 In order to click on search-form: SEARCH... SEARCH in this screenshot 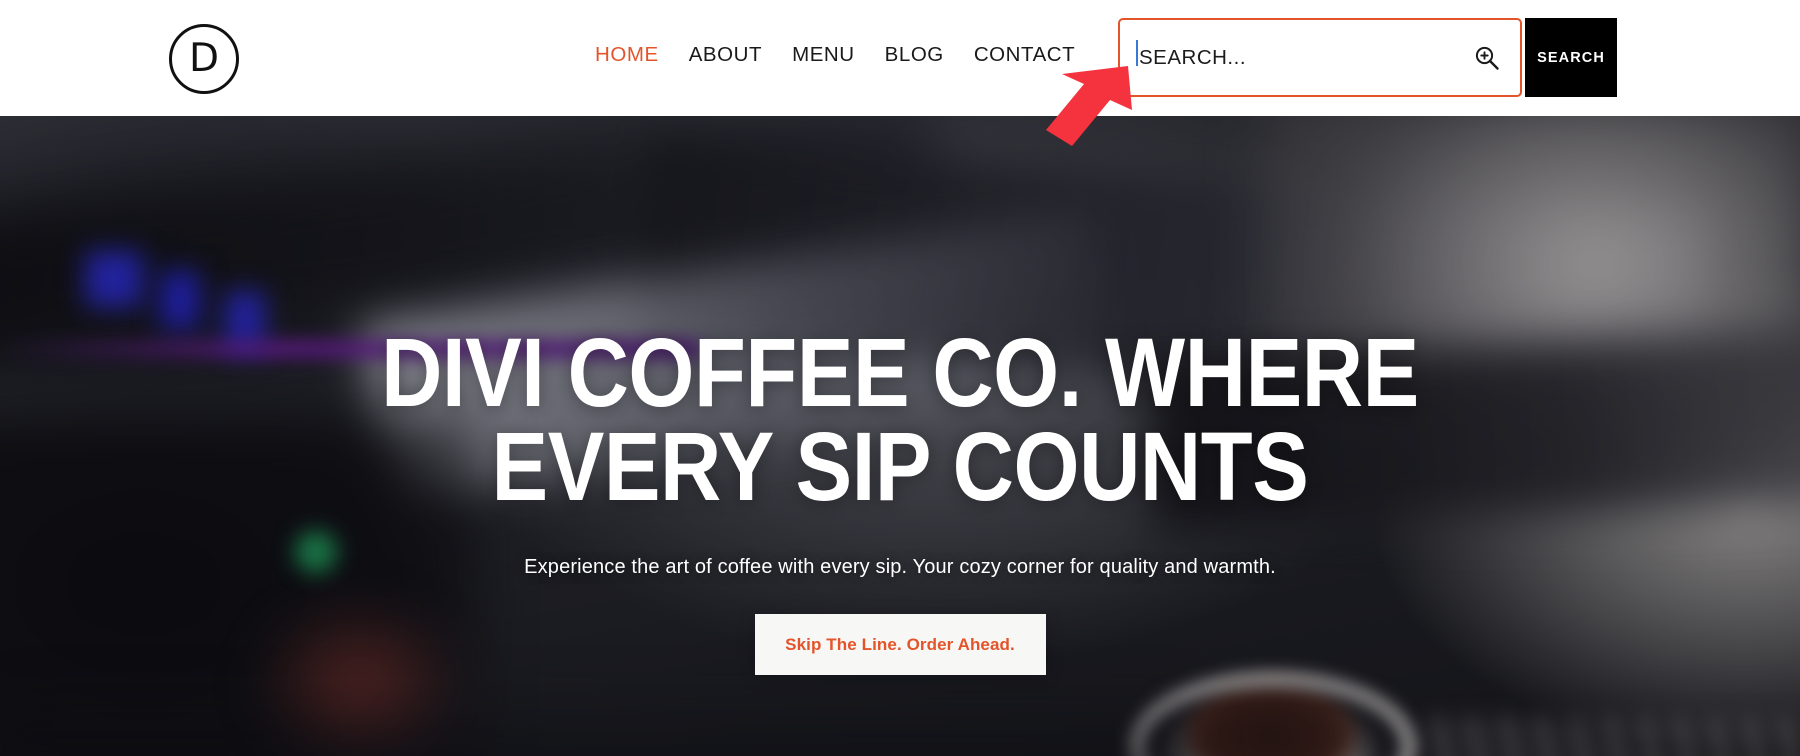, I will do `click(1367, 57)`.